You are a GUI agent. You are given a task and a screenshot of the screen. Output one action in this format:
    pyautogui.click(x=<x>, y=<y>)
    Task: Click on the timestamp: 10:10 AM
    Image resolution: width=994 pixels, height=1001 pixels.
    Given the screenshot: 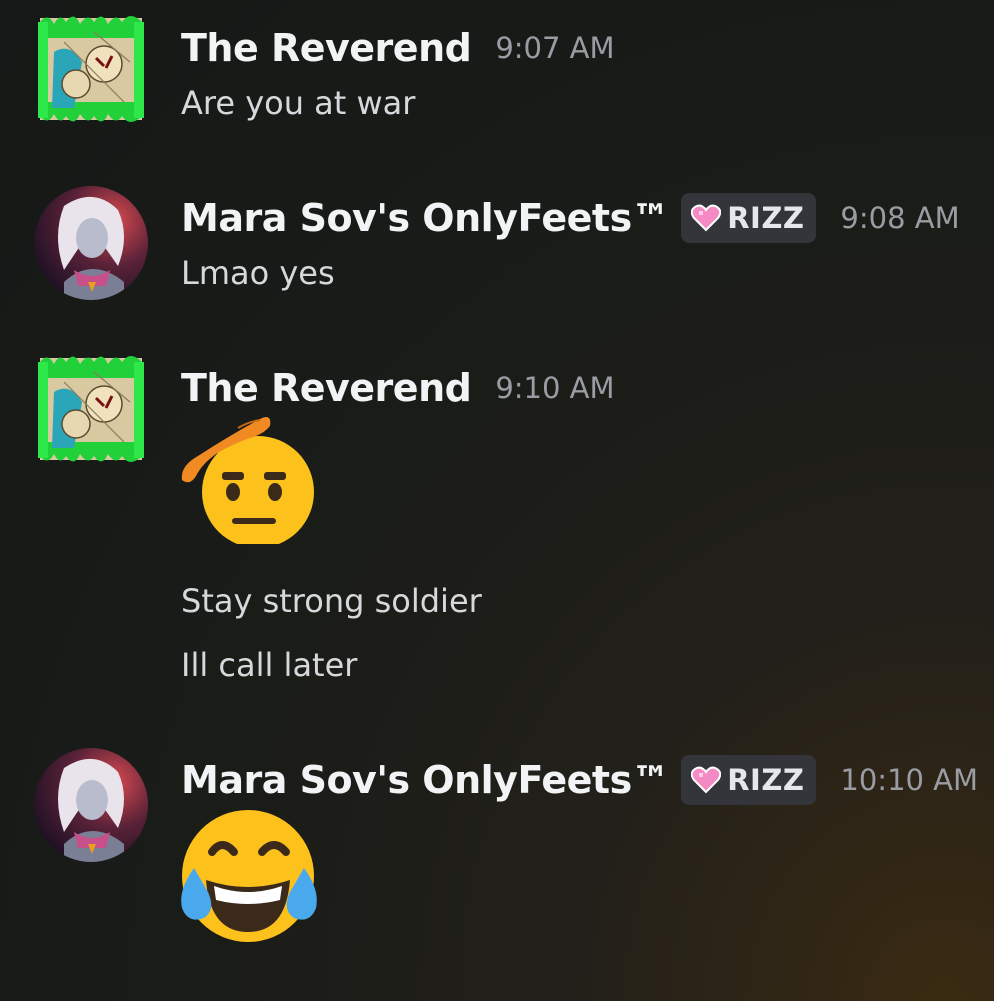 What is the action you would take?
    pyautogui.click(x=909, y=780)
    